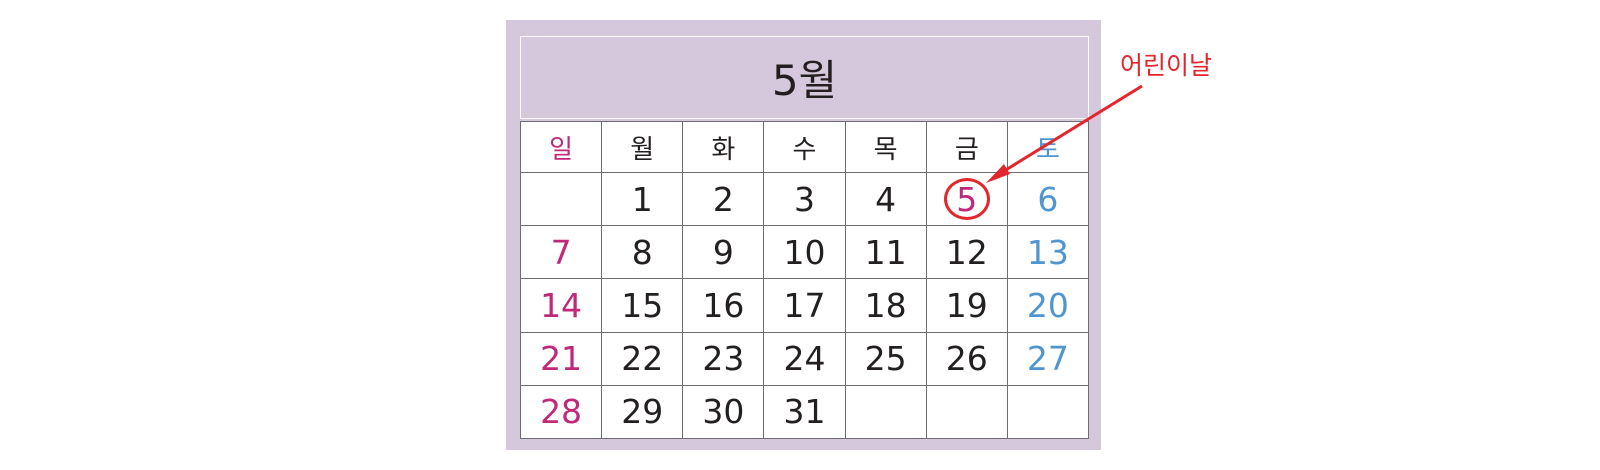  Describe the element at coordinates (885, 199) in the screenshot. I see `day-cell: 4` at that location.